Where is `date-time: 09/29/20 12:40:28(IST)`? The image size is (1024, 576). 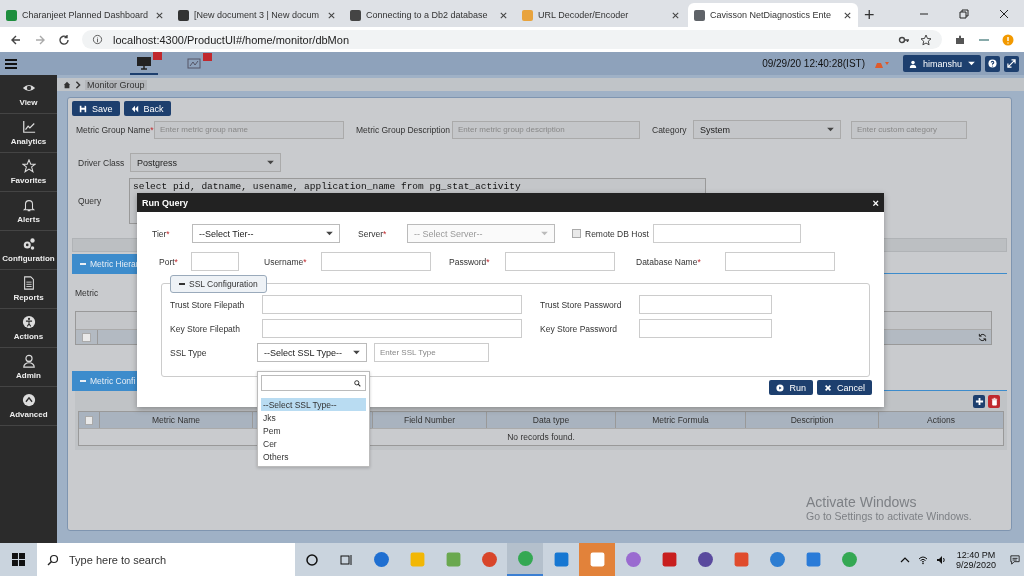 date-time: 09/29/20 12:40:28(IST) is located at coordinates (813, 63).